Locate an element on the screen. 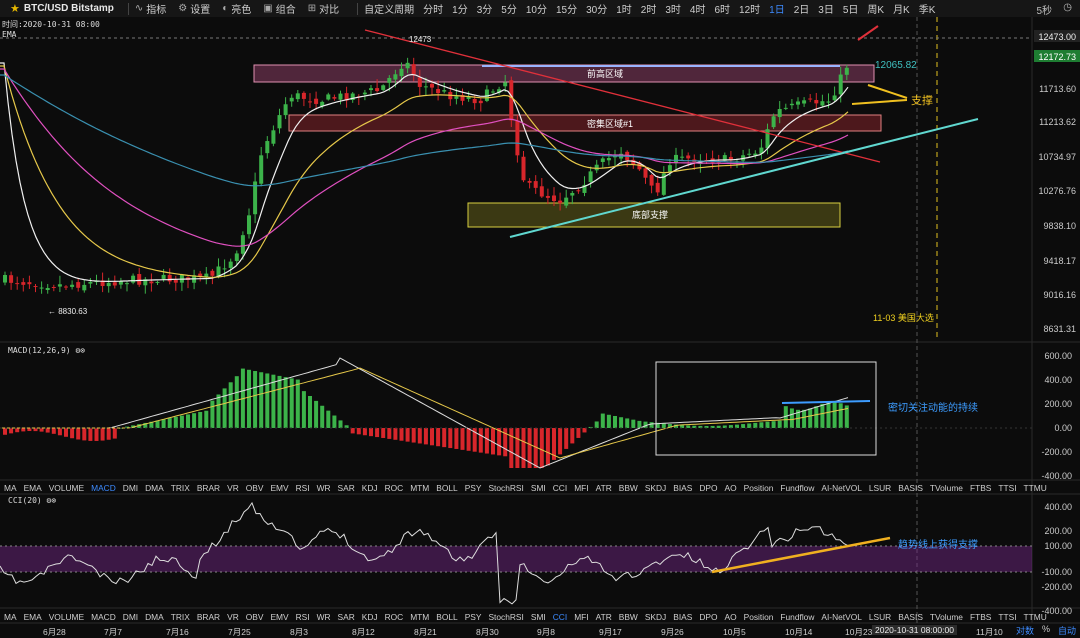 The image size is (1080, 638). price-label: 9418.17 is located at coordinates (1059, 261).